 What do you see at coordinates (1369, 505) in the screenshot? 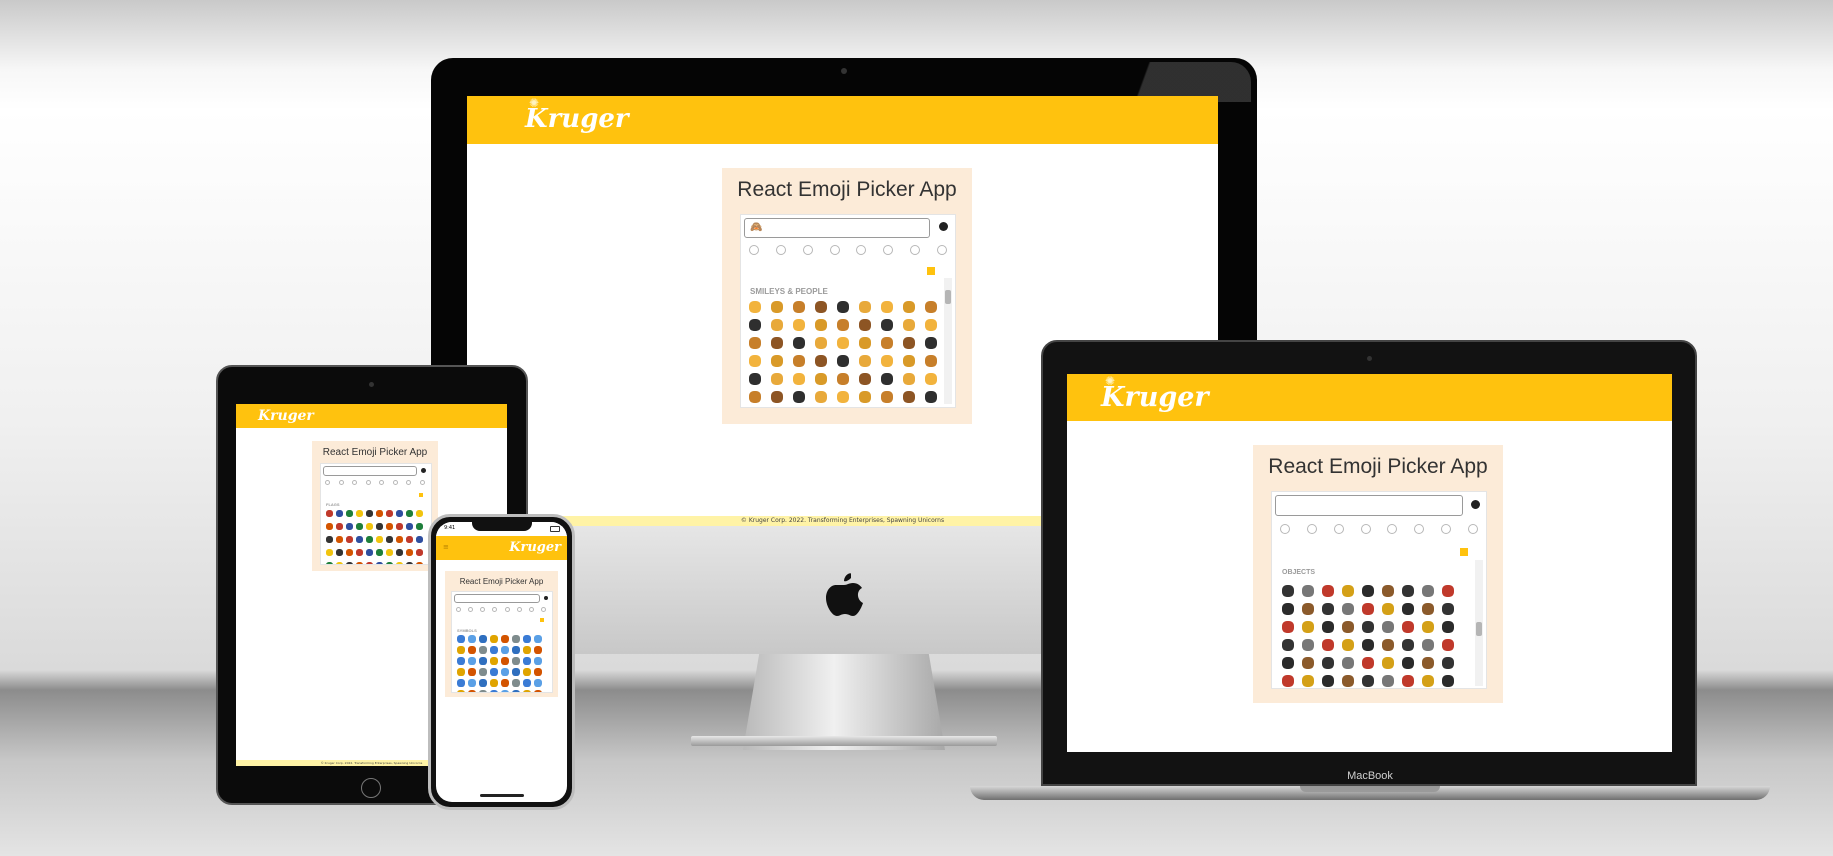
I see `search-input` at bounding box center [1369, 505].